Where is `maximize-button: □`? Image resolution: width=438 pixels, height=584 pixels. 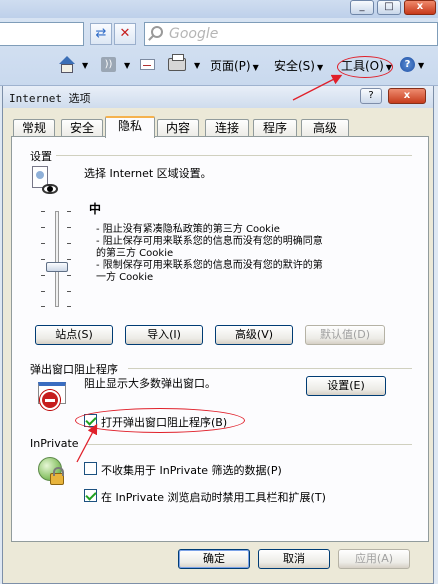
maximize-button: □ is located at coordinates (389, 7).